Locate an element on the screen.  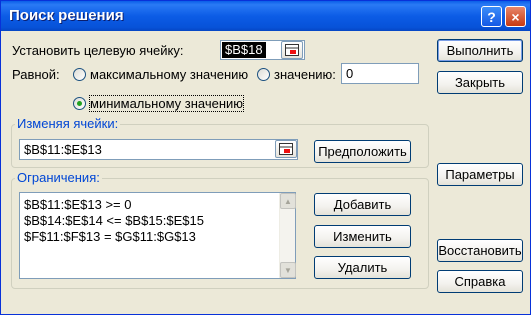
radio-value-label: значению: is located at coordinates (305, 74).